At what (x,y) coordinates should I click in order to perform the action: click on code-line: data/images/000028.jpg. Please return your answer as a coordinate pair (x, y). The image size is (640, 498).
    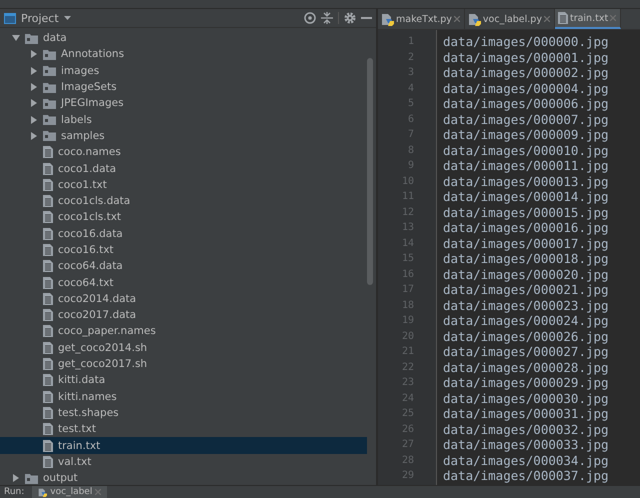
    Looking at the image, I should click on (526, 367).